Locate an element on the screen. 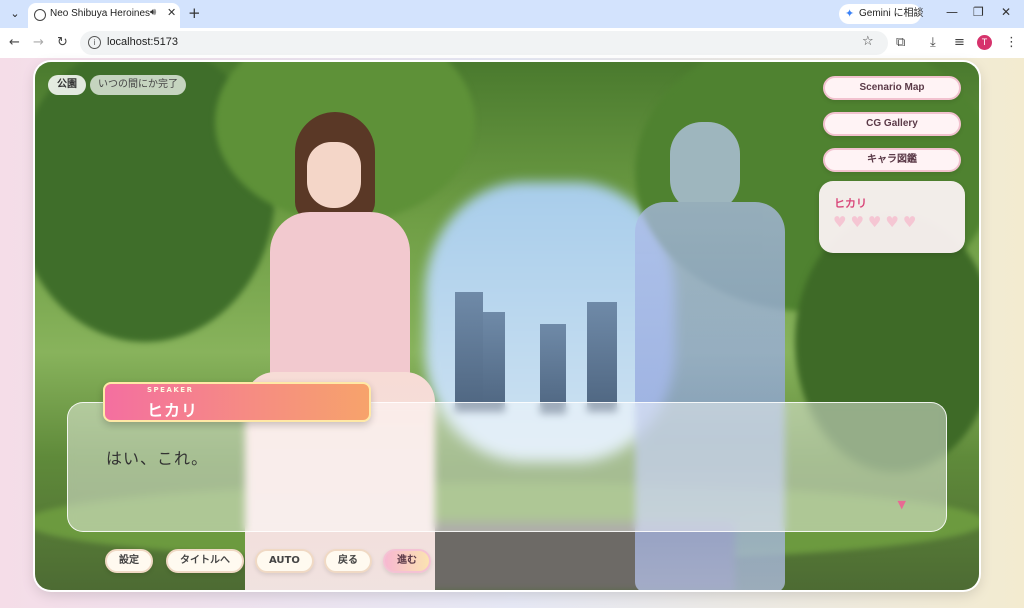  status-chip: いつの間にか完了 is located at coordinates (138, 85).